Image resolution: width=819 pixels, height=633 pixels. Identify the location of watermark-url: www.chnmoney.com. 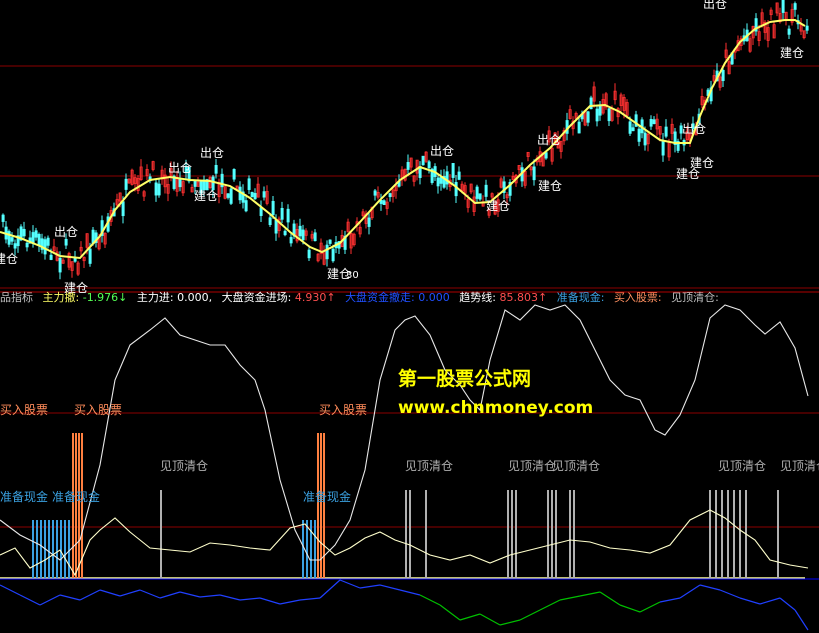
(496, 408).